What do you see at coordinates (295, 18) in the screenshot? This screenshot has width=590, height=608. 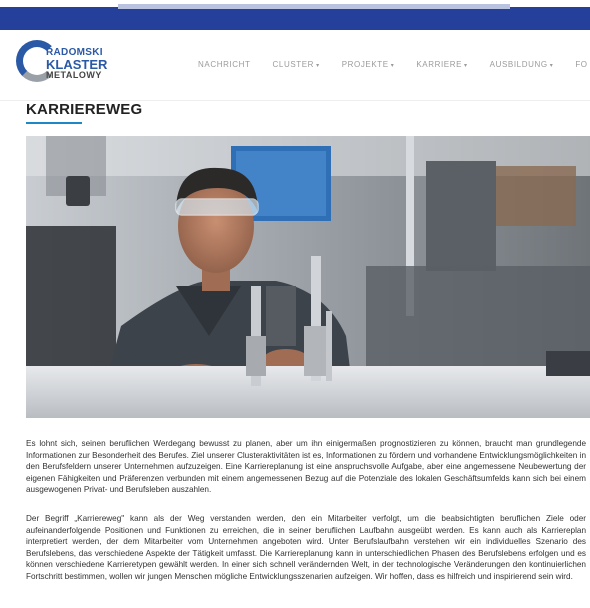 I see `top-bar` at bounding box center [295, 18].